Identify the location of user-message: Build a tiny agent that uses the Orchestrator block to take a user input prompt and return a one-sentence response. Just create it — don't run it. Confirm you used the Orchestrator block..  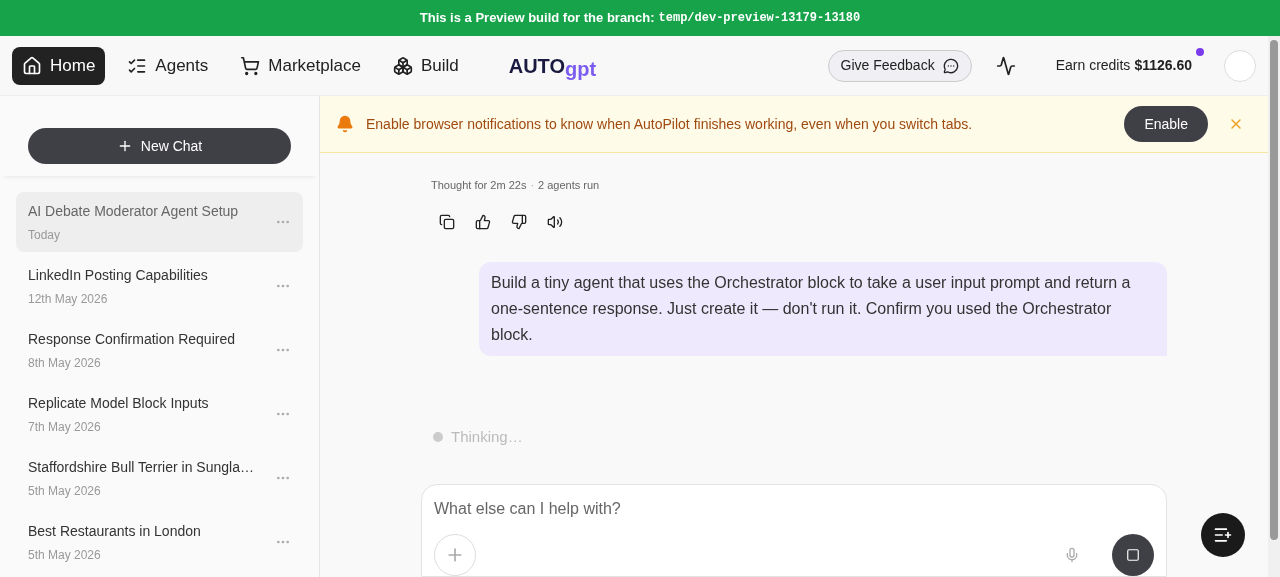
(823, 308).